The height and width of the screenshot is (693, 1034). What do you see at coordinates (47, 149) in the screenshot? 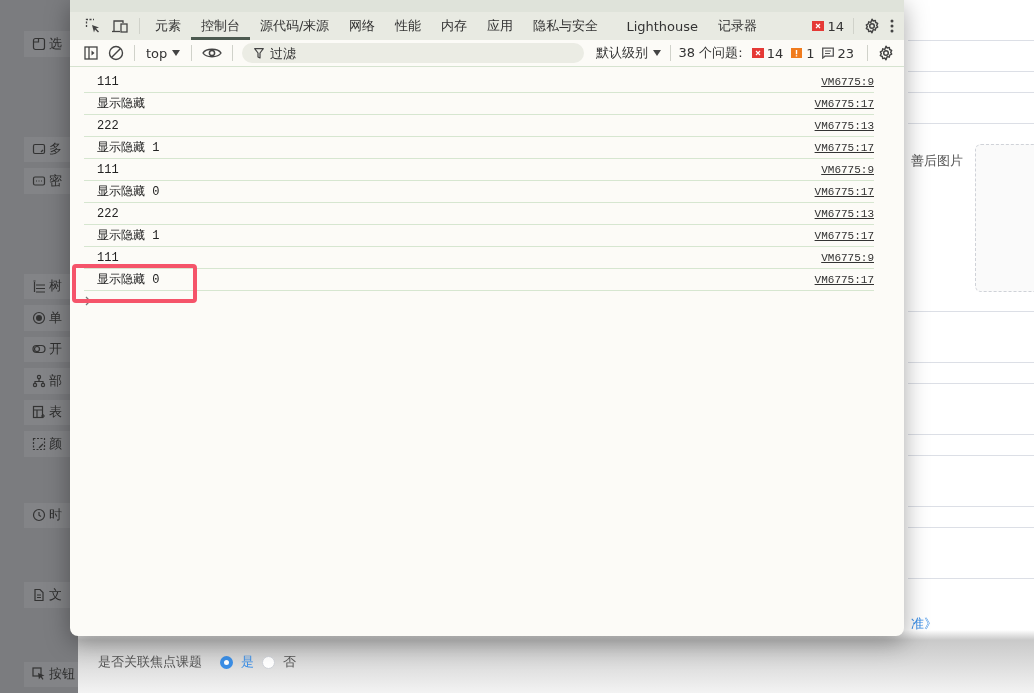
I see `sidebar-item: 多` at bounding box center [47, 149].